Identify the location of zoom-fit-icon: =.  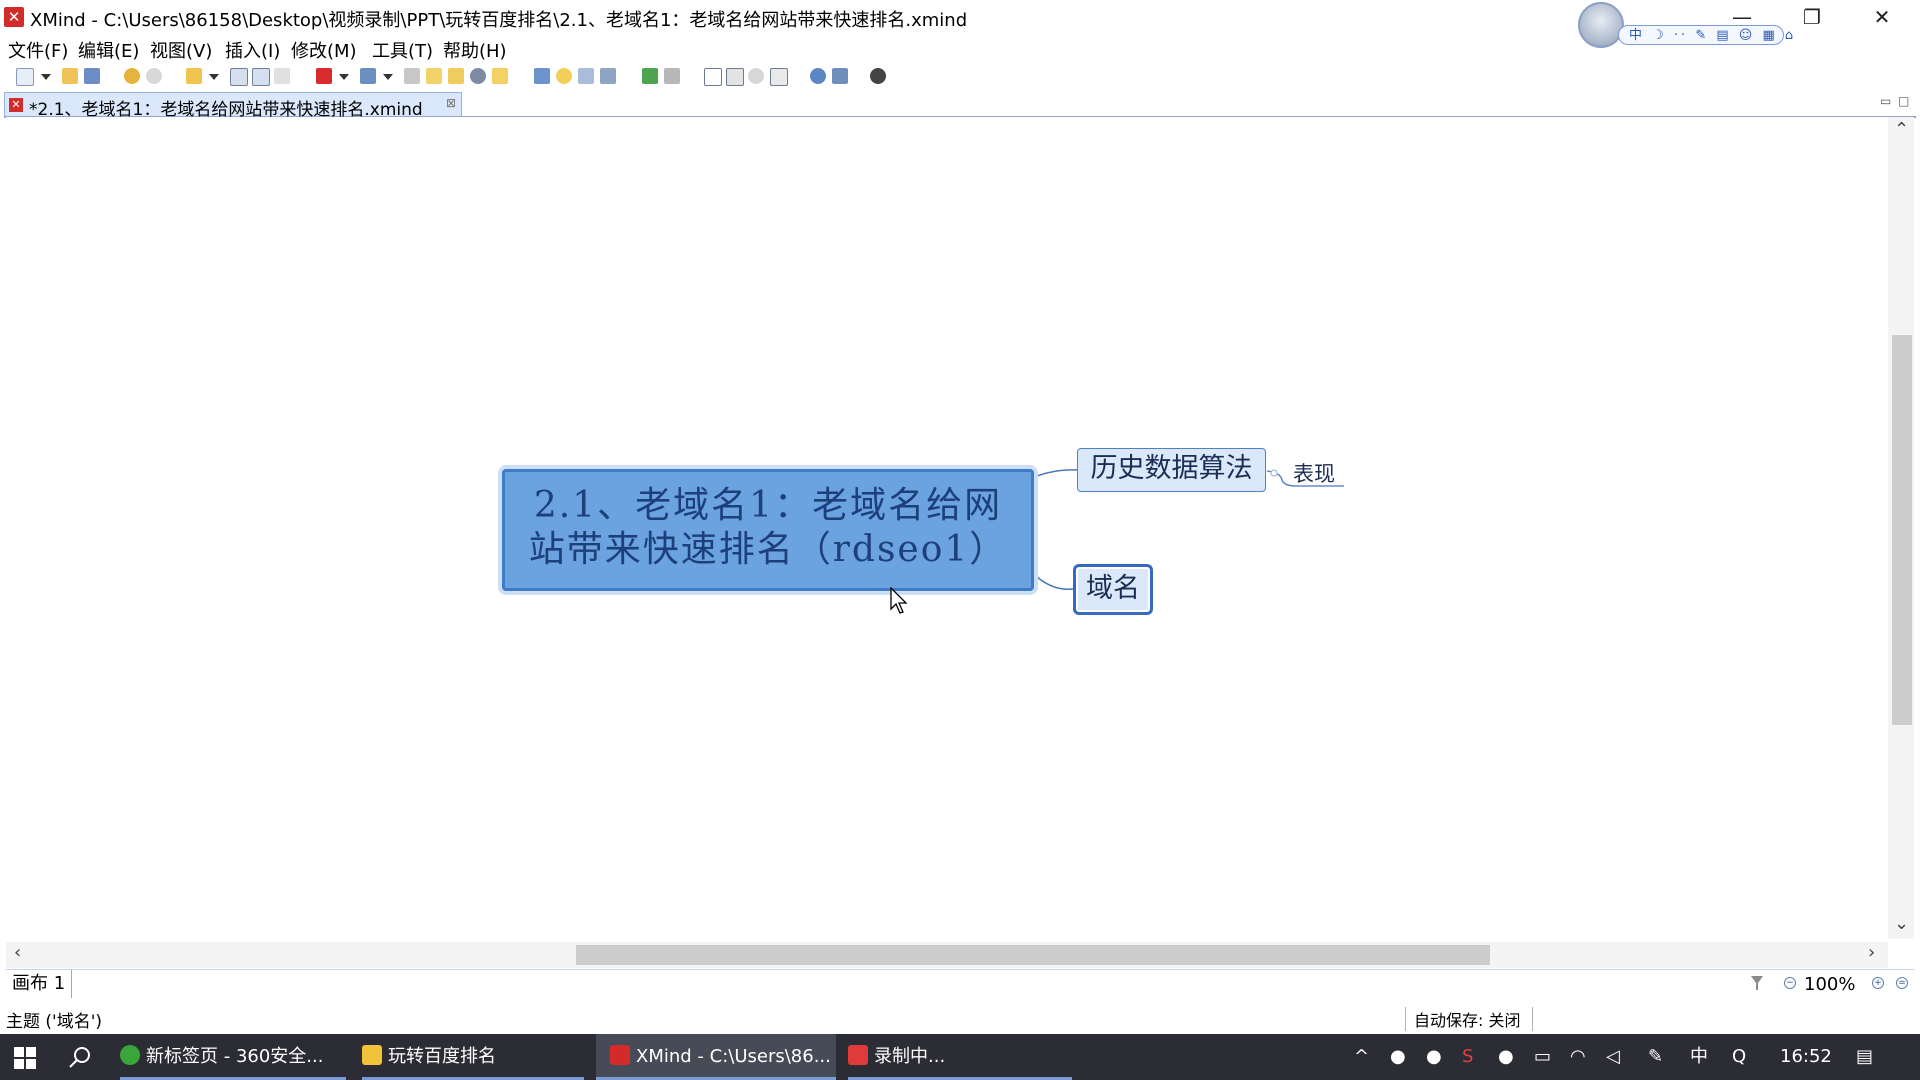
(1902, 983).